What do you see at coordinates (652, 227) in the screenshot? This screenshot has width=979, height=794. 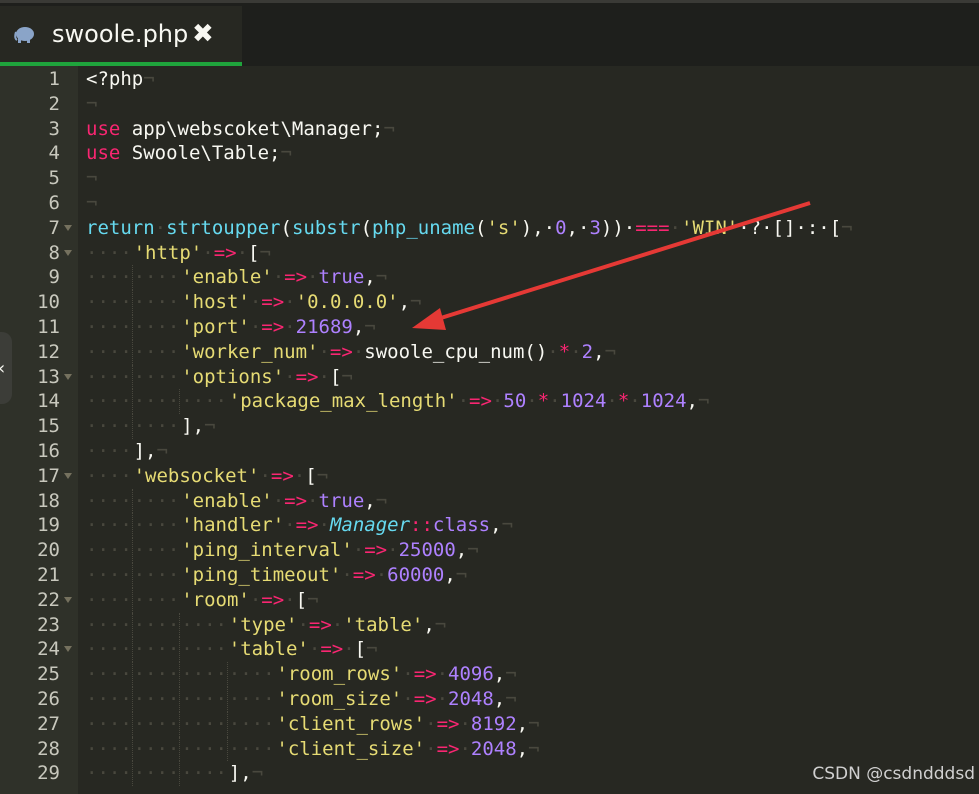 I see `code-token: ===` at bounding box center [652, 227].